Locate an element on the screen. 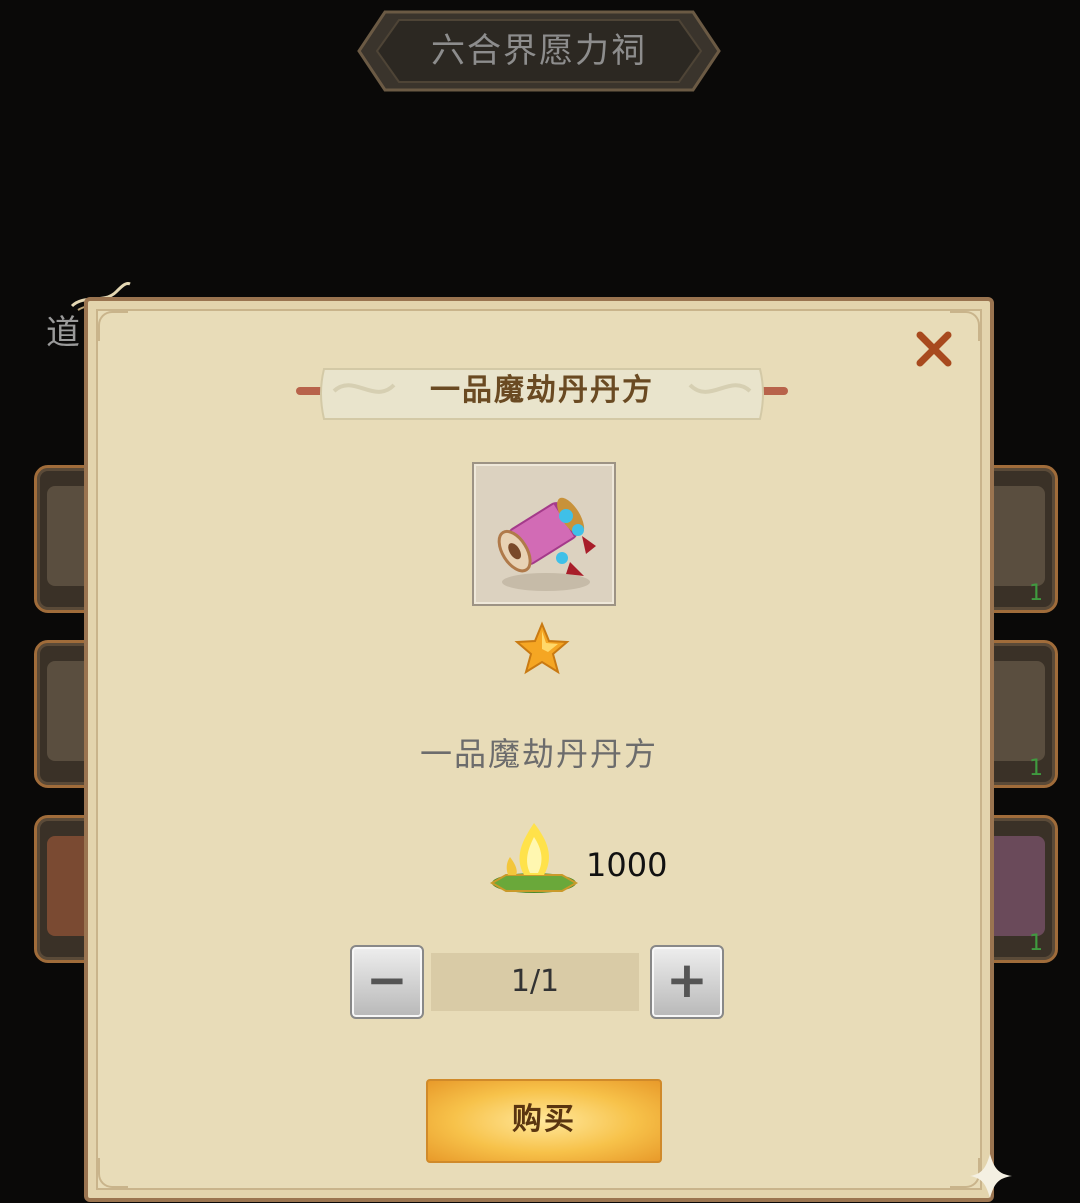  dialog-title: 一品魔劫丹丹方 is located at coordinates (542, 390).